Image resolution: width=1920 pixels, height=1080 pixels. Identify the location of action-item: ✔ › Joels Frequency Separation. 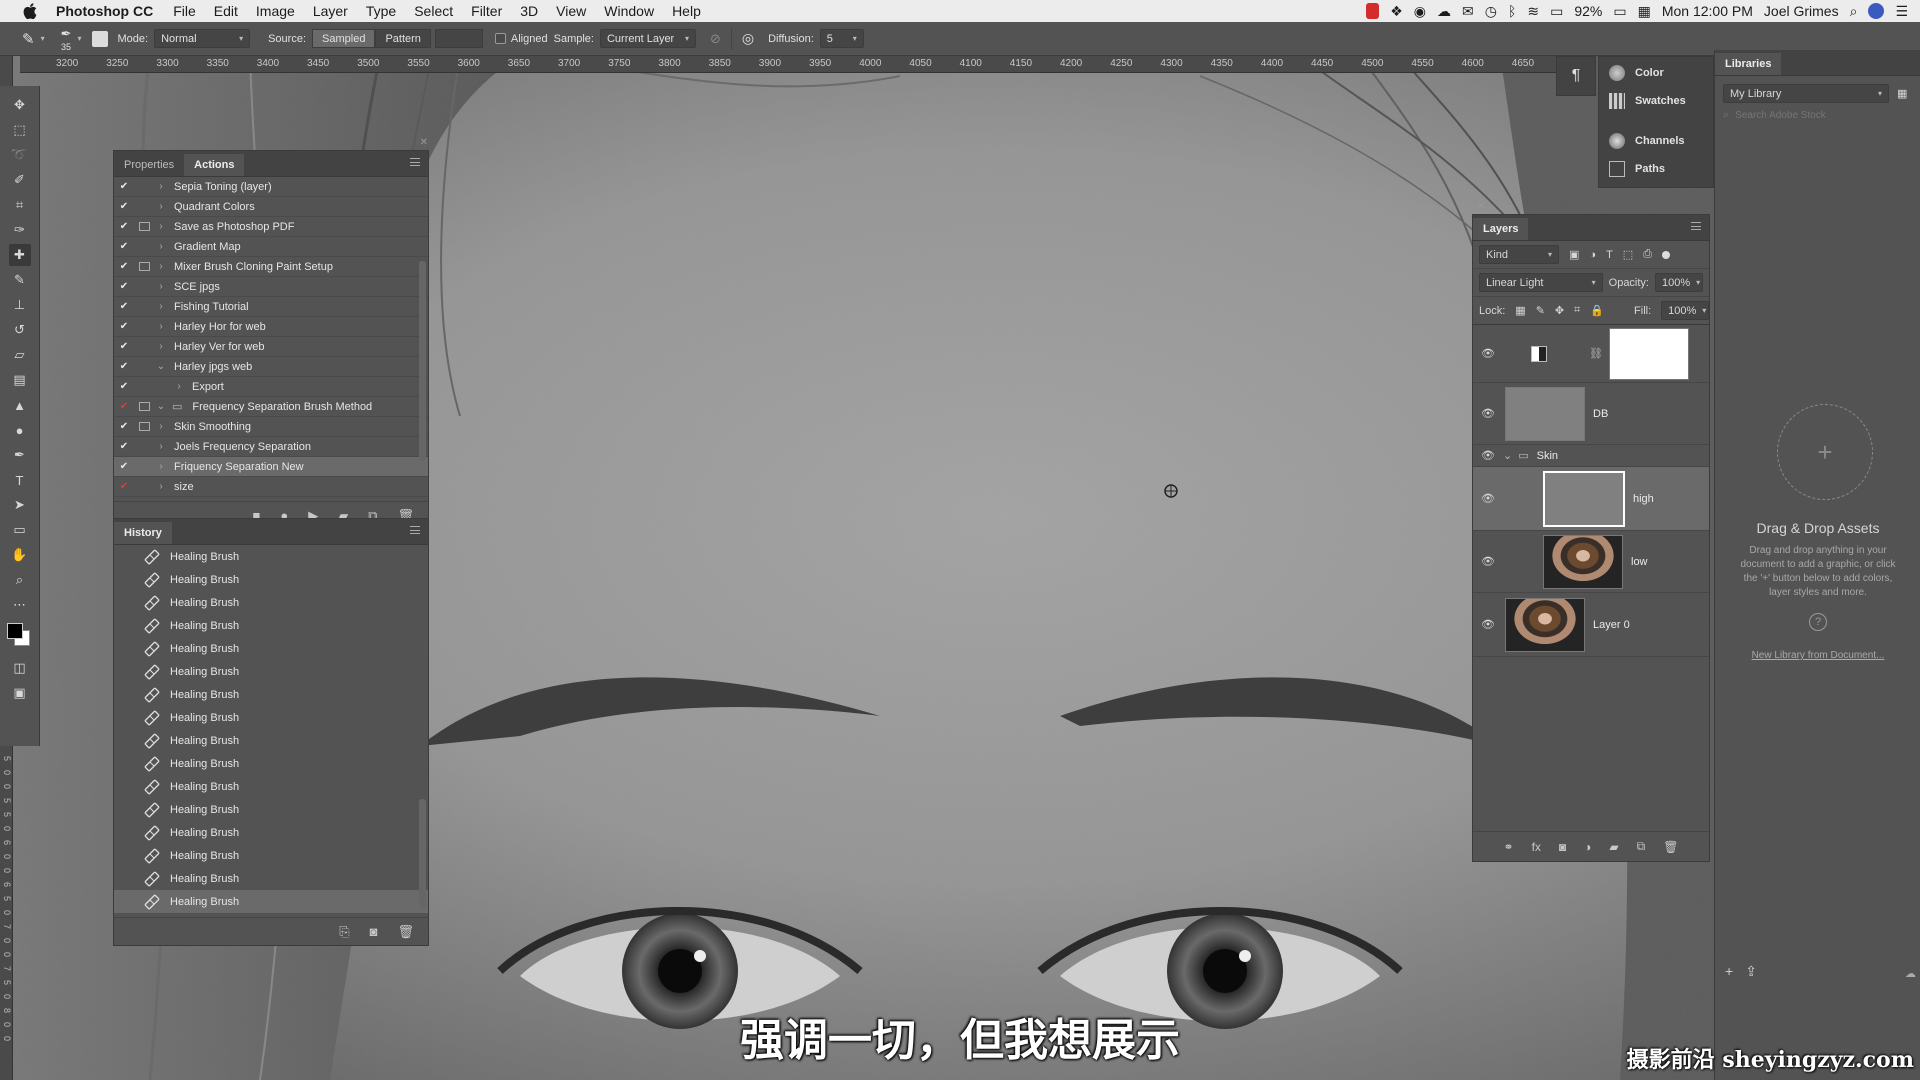
(271, 447).